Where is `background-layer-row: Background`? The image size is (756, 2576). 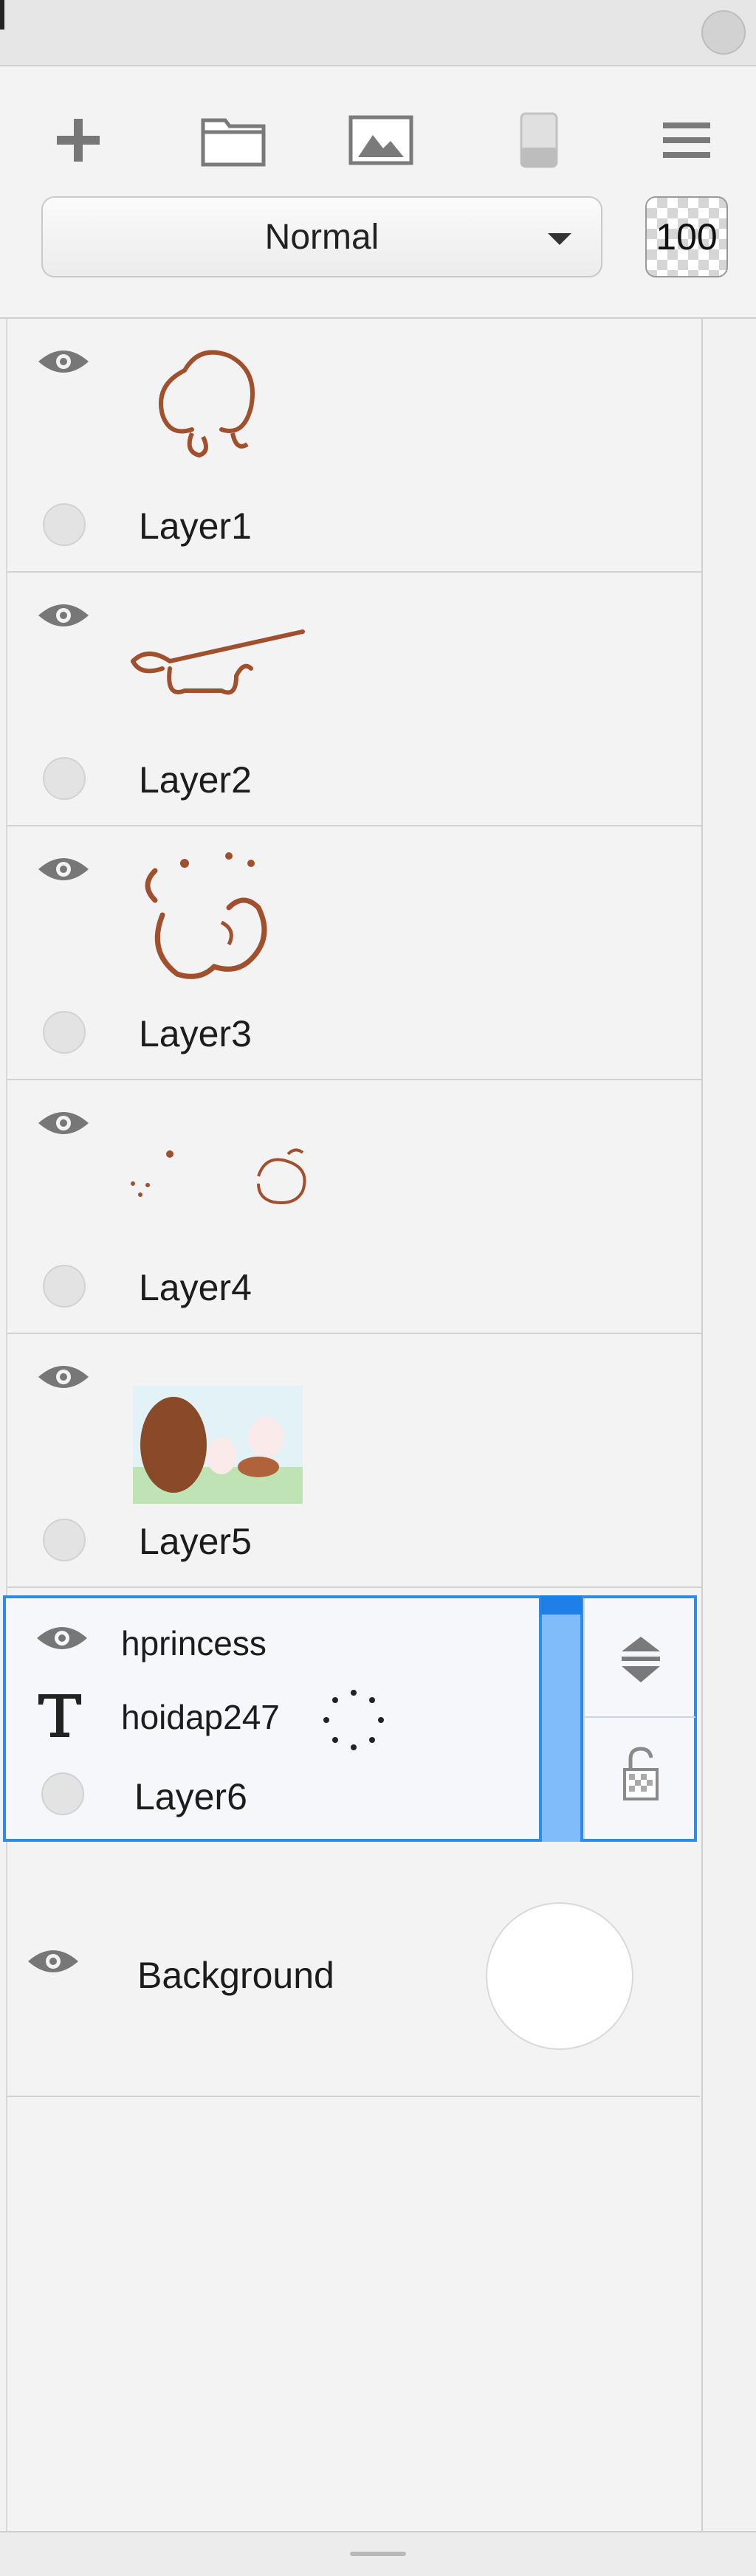 background-layer-row: Background is located at coordinates (353, 1970).